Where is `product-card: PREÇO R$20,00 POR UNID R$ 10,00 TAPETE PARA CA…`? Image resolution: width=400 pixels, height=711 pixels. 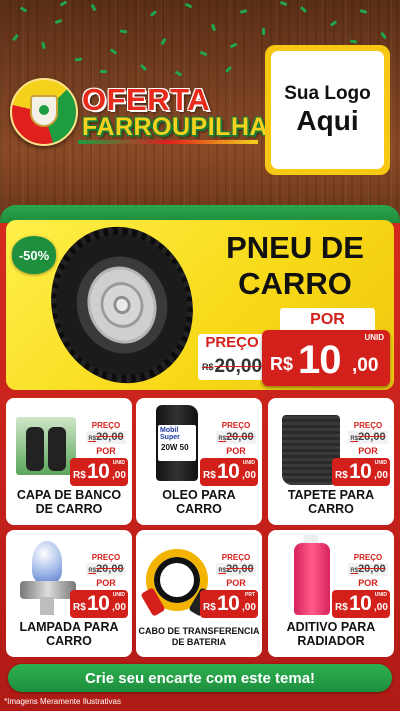
product-card: PREÇO R$20,00 POR UNID R$ 10,00 TAPETE PARA CA… is located at coordinates (331, 461).